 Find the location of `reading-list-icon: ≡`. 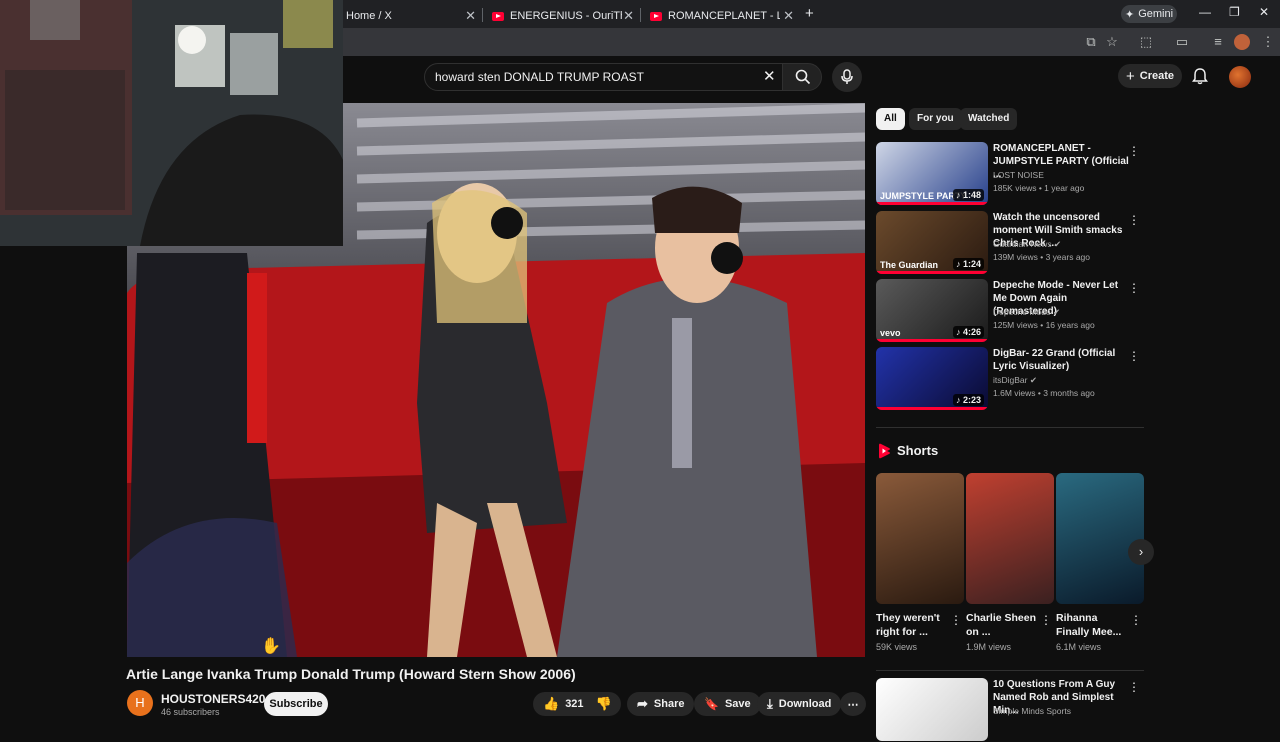

reading-list-icon: ≡ is located at coordinates (1218, 42).